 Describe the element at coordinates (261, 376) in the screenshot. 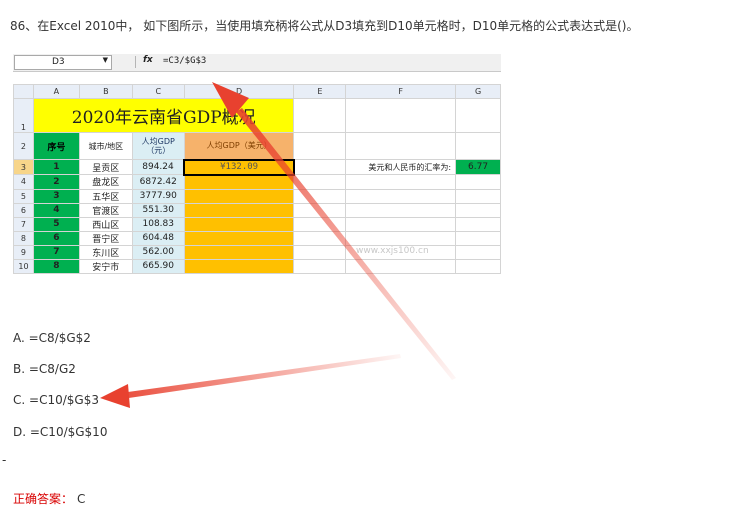

I see `arrow-shaft` at that location.